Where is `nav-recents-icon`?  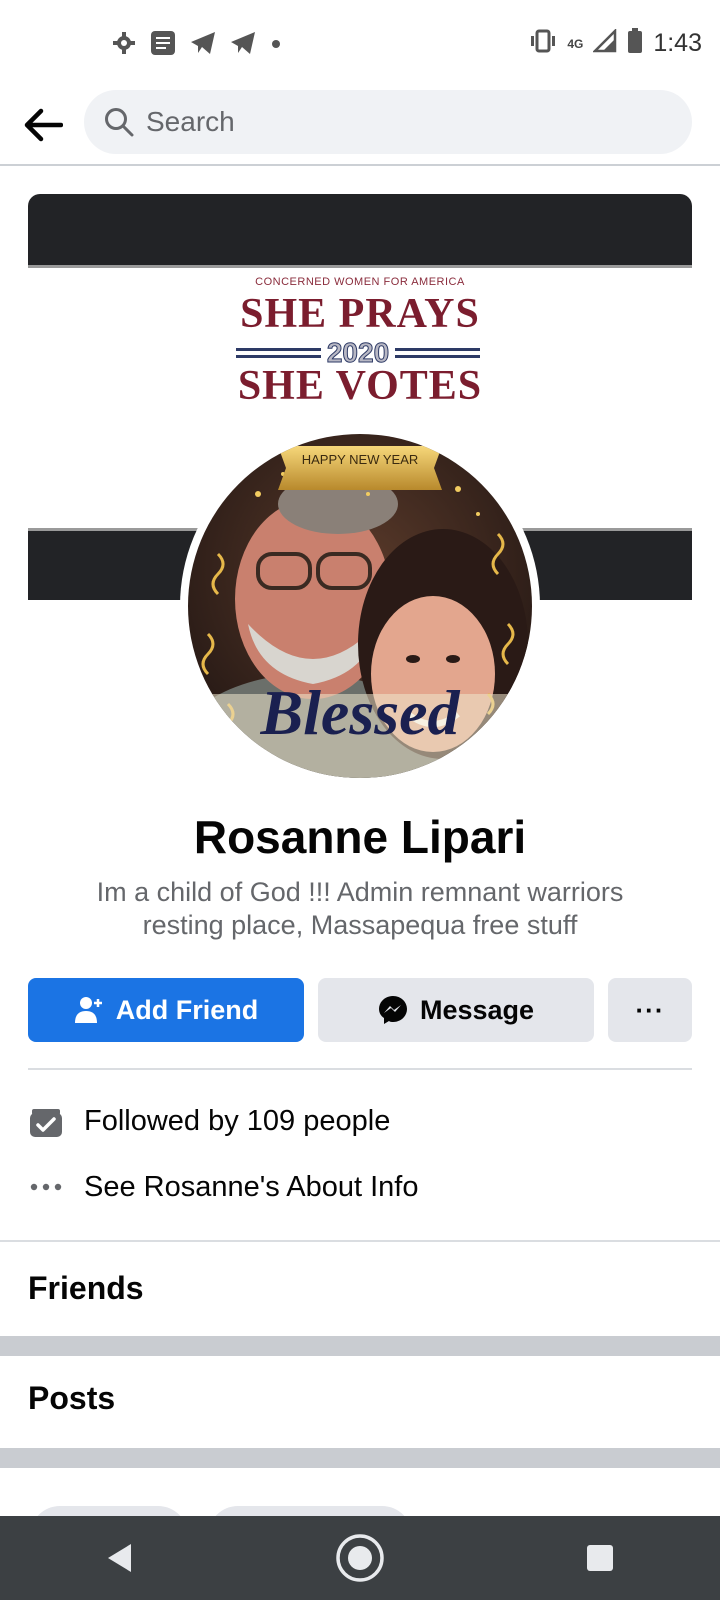
nav-recents-icon is located at coordinates (600, 1558).